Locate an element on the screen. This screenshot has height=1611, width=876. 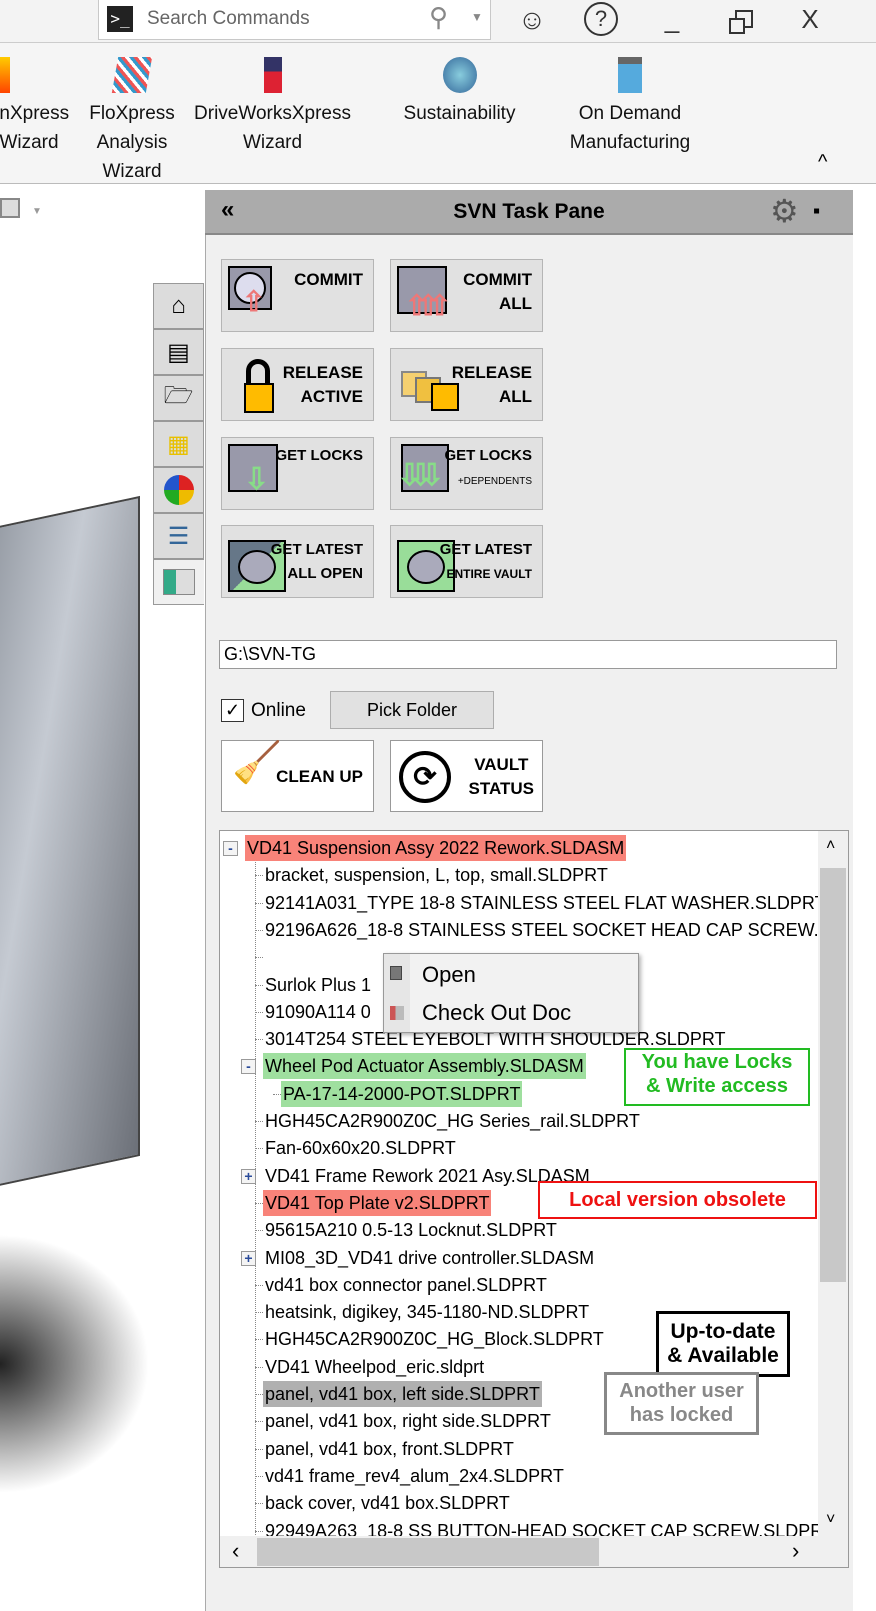
tree-item: panel, vd41 box, front.SLDPRT is located at coordinates (389, 1449).